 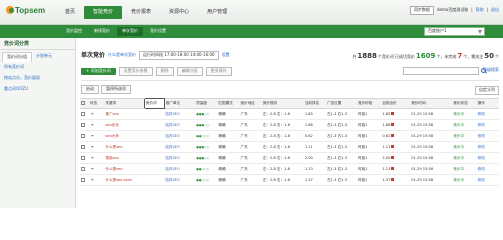 I want to click on header-position: 广告位置, so click(x=341, y=103).